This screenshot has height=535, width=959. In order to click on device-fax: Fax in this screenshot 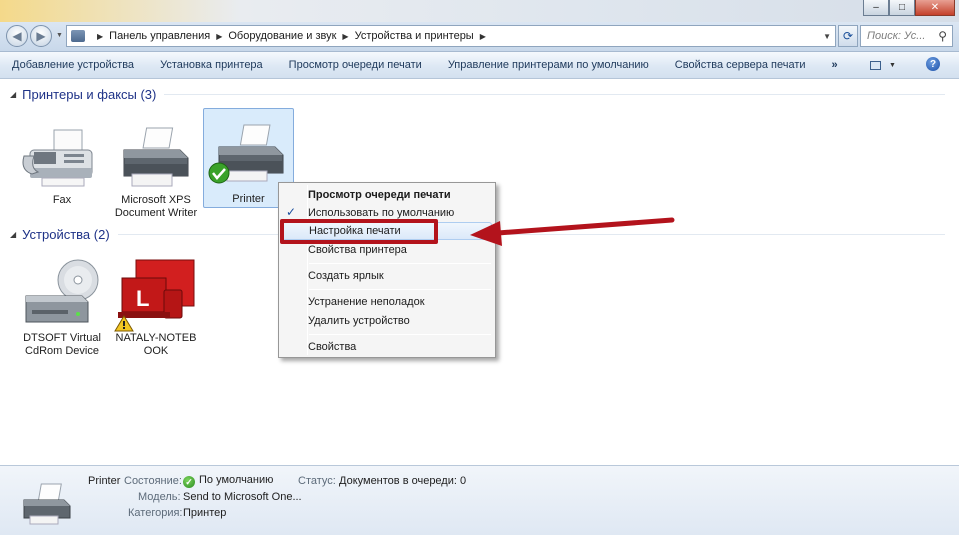, I will do `click(62, 164)`.